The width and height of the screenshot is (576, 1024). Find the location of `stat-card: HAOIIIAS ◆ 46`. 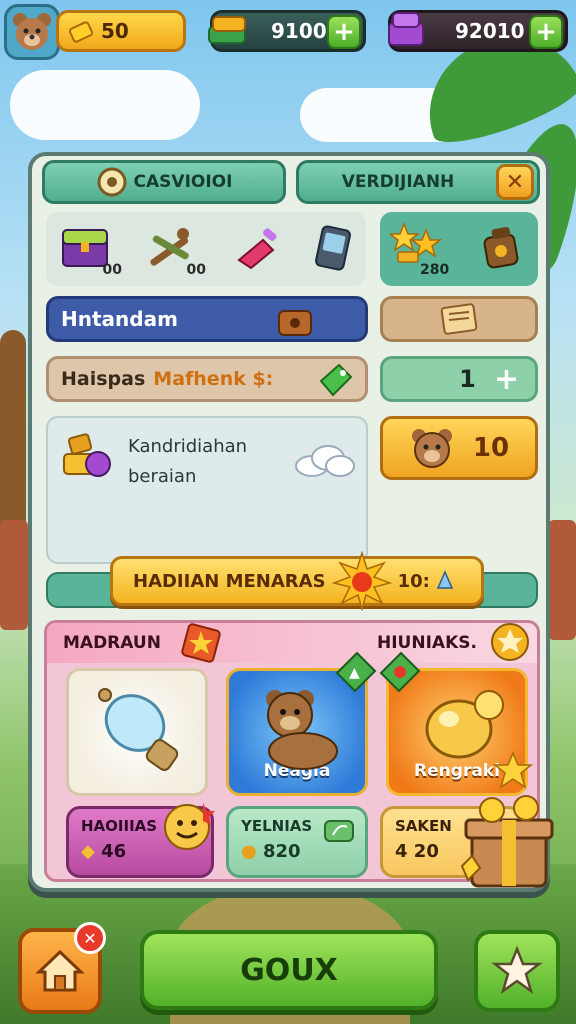

stat-card: HAOIIIAS ◆ 46 is located at coordinates (140, 840).